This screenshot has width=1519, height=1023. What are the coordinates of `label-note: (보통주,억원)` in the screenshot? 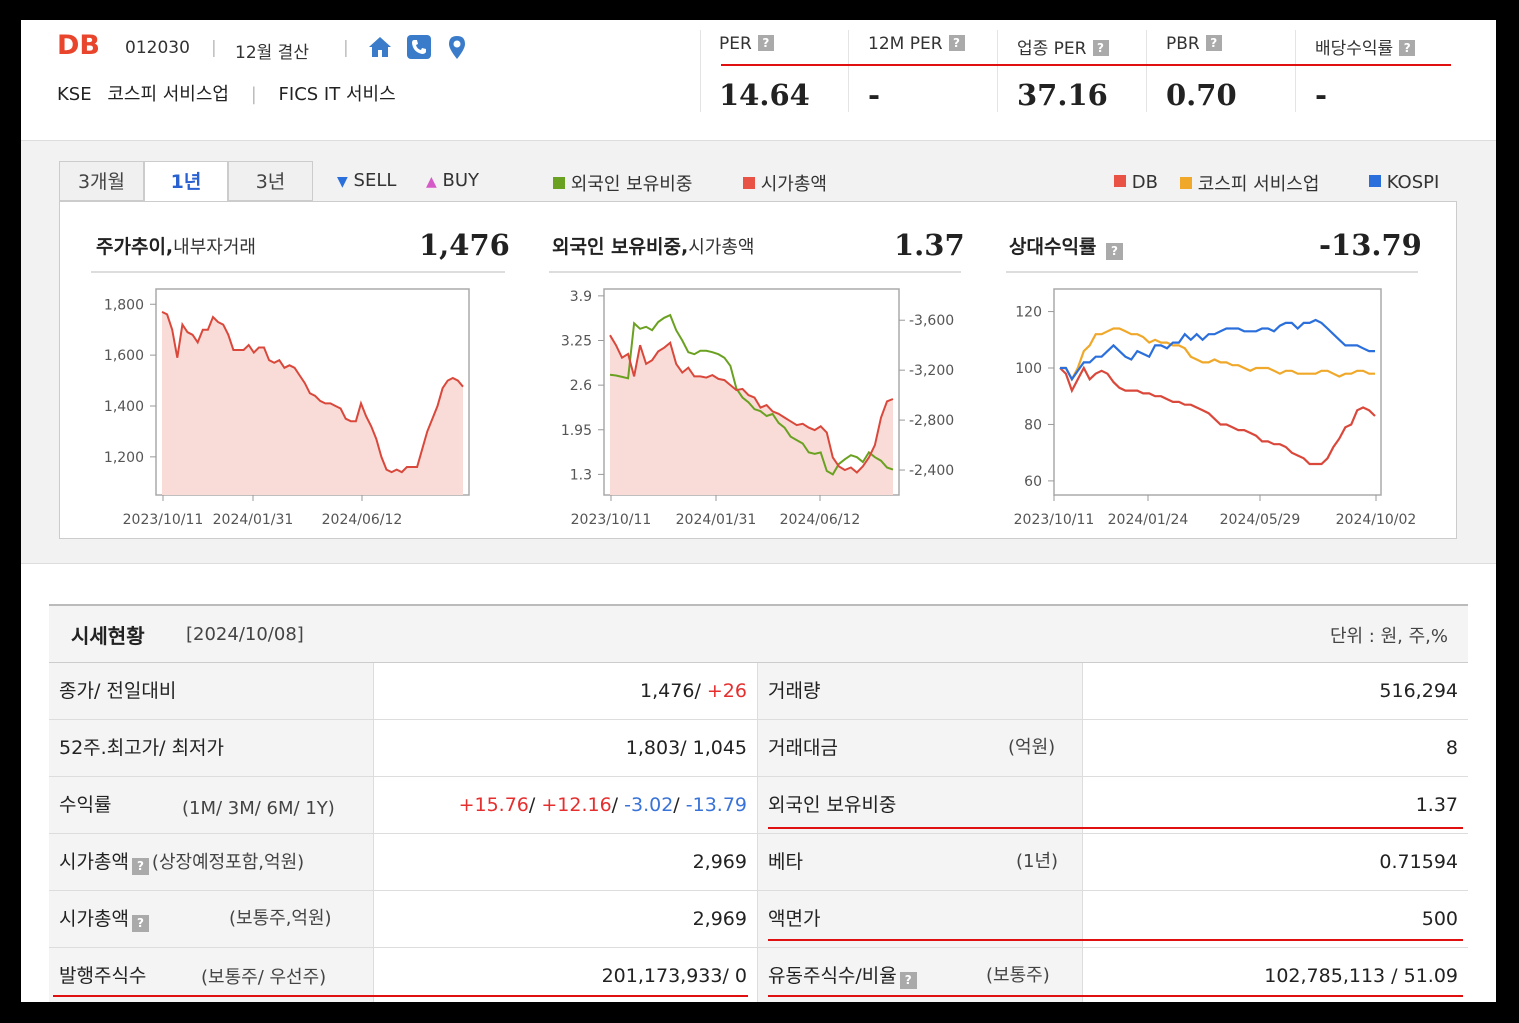 It's located at (280, 918).